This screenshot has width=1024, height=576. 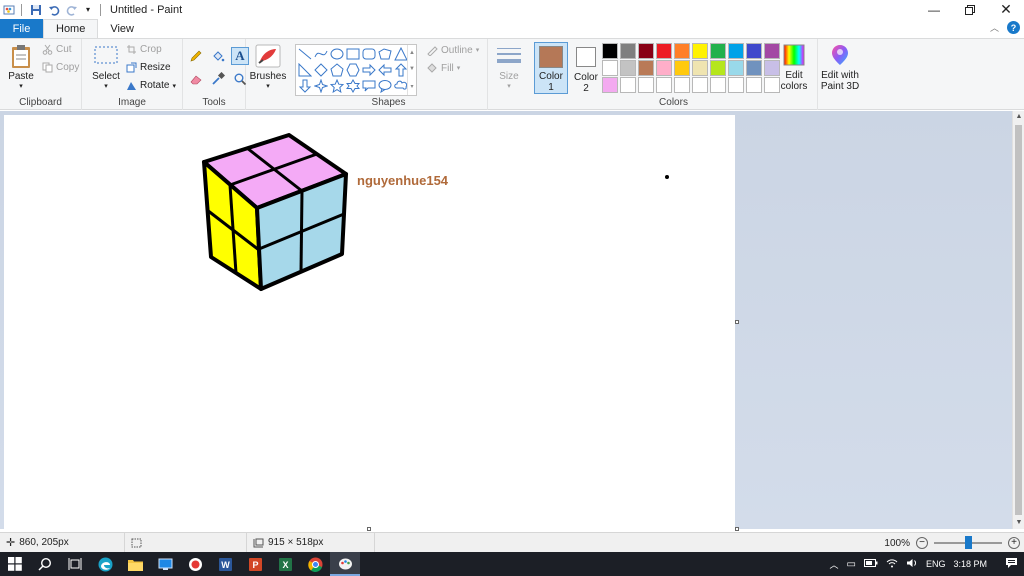 I want to click on oval-callout-shape-icon, so click(x=385, y=86).